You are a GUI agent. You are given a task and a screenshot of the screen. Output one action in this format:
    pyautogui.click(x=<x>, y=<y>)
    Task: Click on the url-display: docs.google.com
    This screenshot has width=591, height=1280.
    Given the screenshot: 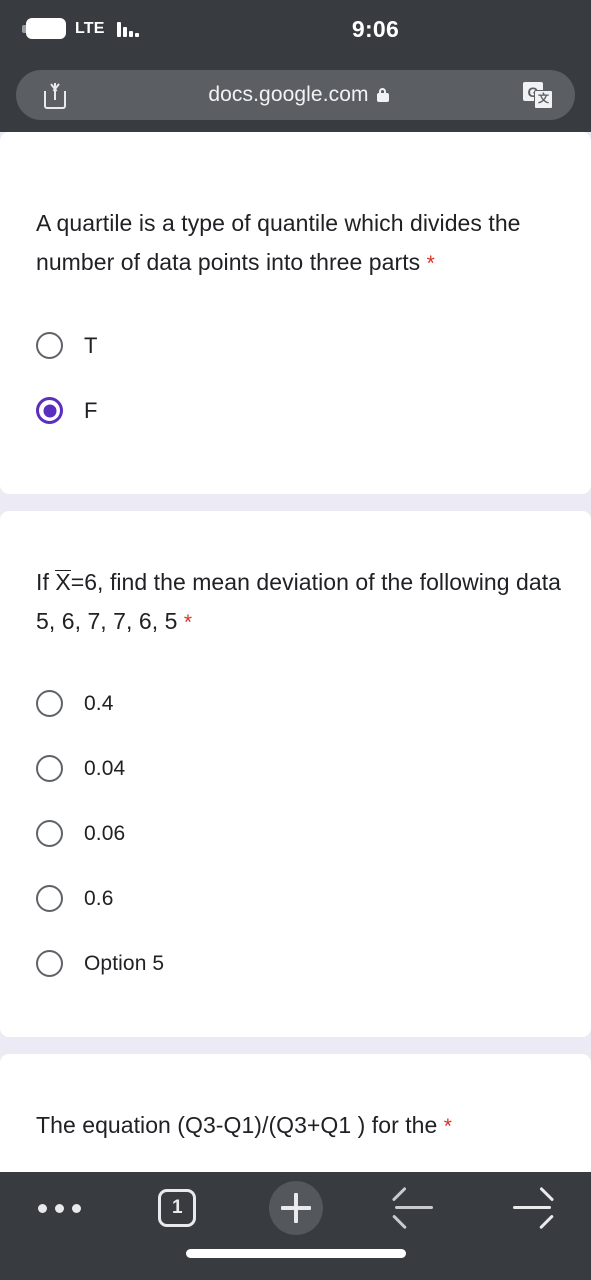 What is the action you would take?
    pyautogui.click(x=295, y=95)
    